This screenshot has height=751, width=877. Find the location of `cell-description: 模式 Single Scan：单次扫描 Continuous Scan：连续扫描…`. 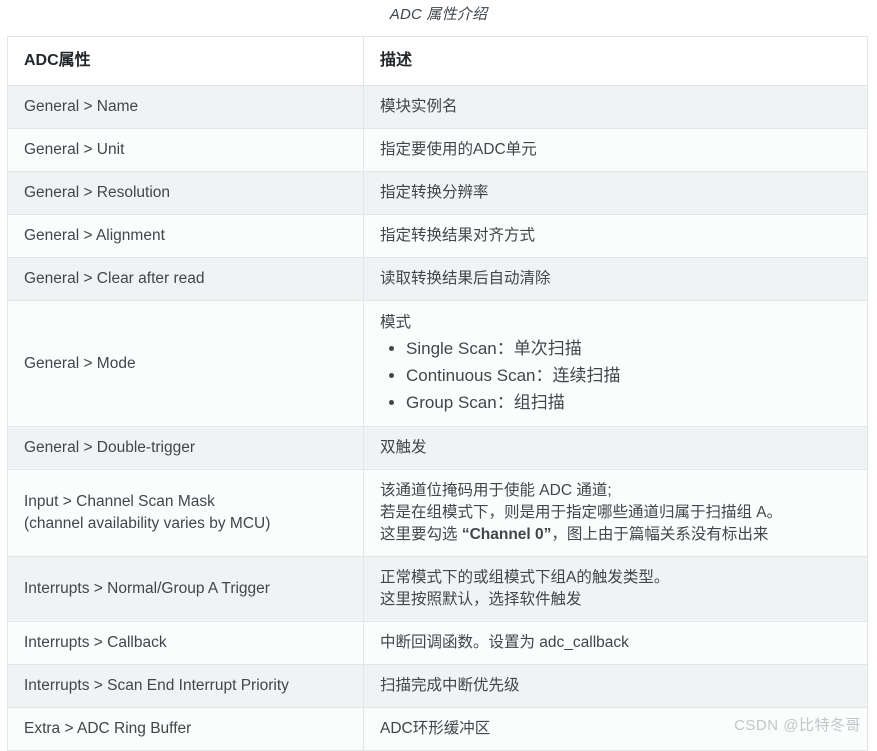

cell-description: 模式 Single Scan：单次扫描 Continuous Scan：连续扫描… is located at coordinates (615, 363).